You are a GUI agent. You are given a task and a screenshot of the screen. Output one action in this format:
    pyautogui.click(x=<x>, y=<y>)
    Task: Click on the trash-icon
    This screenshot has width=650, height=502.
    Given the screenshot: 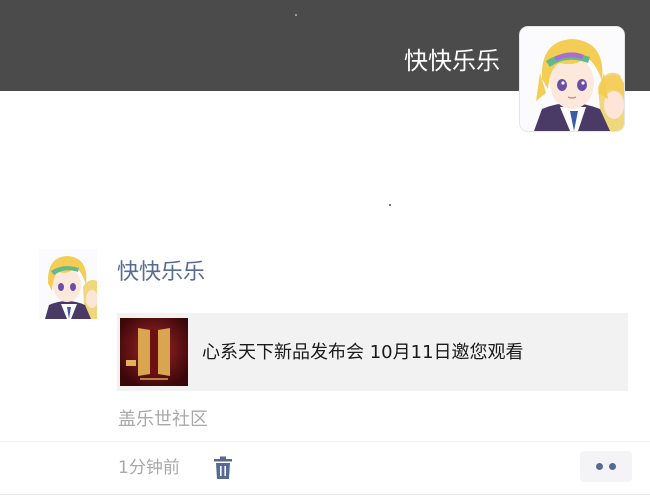 What is the action you would take?
    pyautogui.click(x=223, y=468)
    